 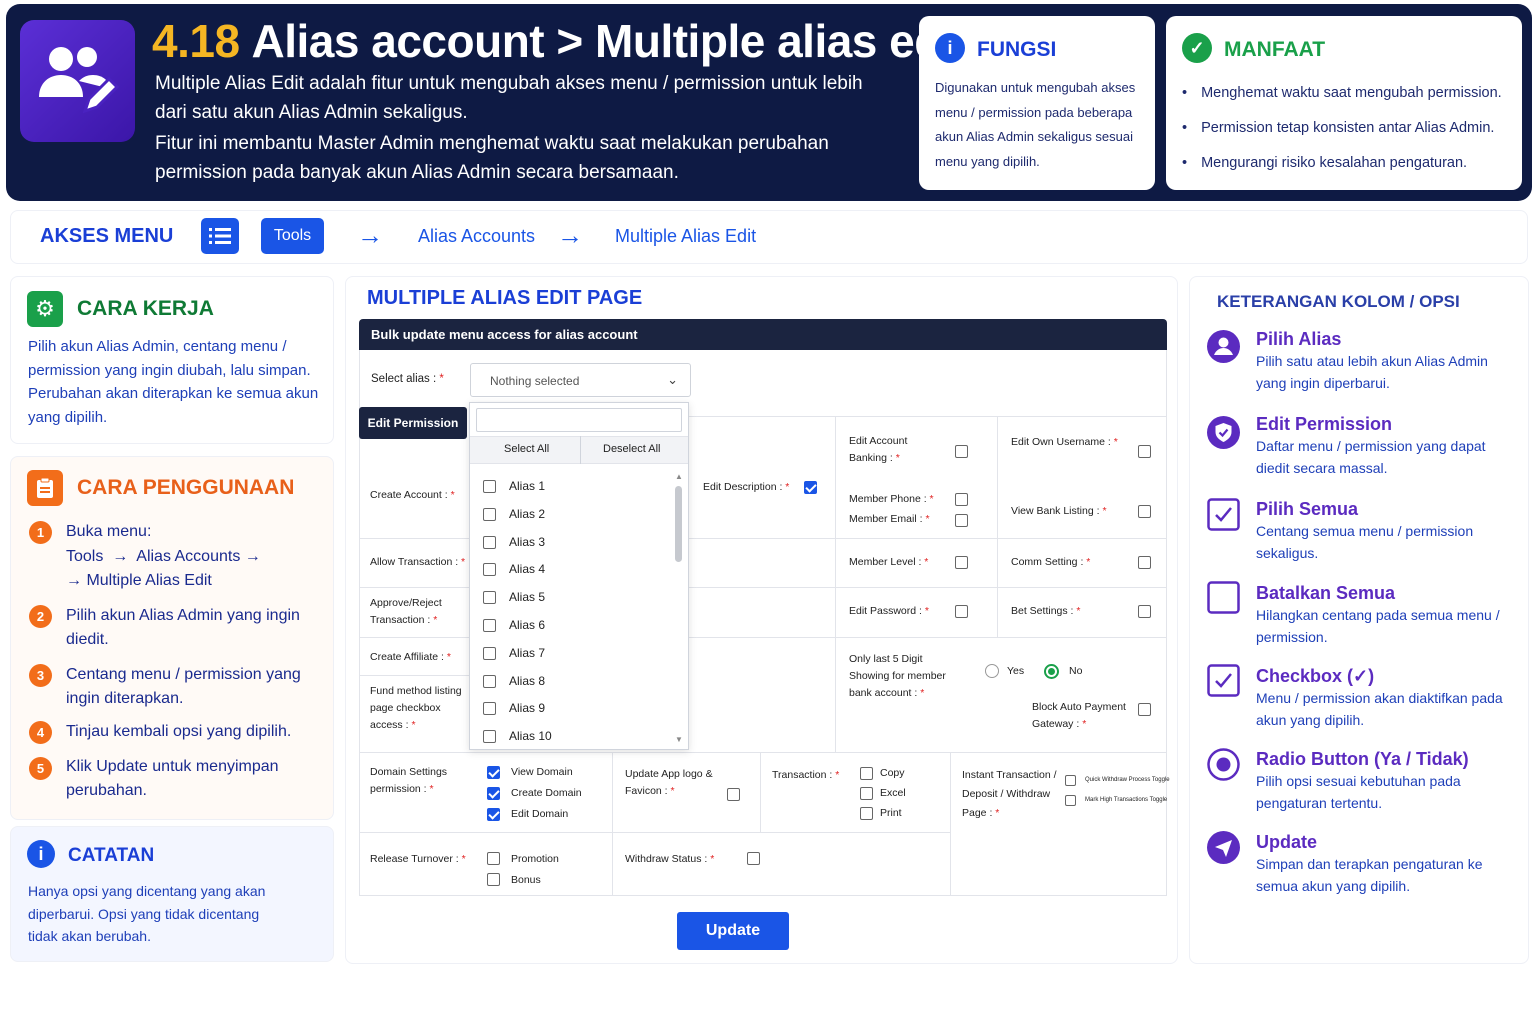 I want to click on bet-settings-checkbox, so click(x=1144, y=611).